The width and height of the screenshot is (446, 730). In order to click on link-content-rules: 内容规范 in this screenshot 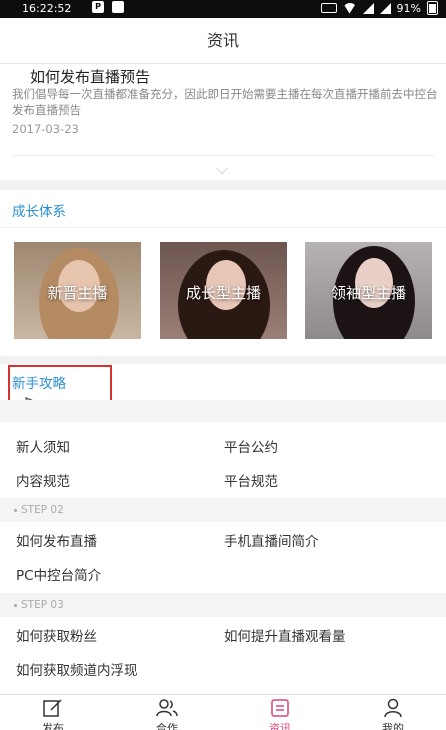, I will do `click(43, 480)`.